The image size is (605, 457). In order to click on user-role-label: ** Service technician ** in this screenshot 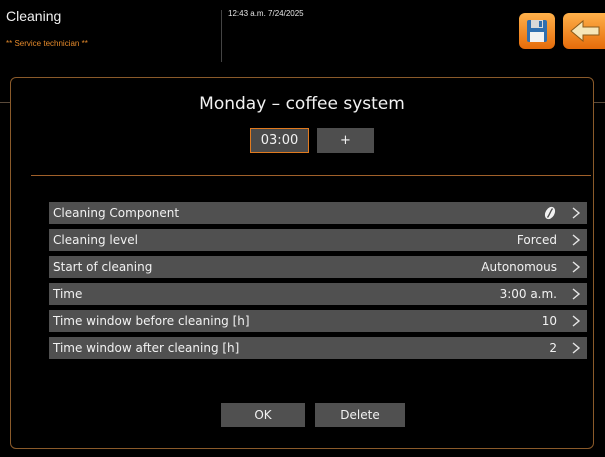, I will do `click(47, 43)`.